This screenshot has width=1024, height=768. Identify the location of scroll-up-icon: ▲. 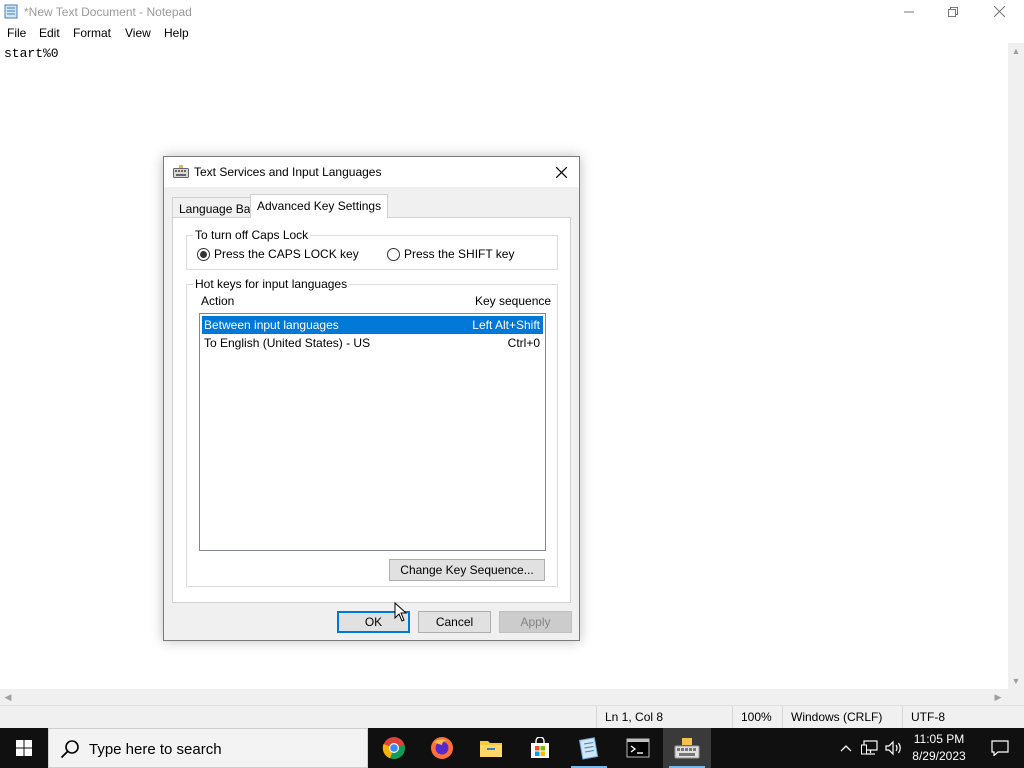
(1016, 51).